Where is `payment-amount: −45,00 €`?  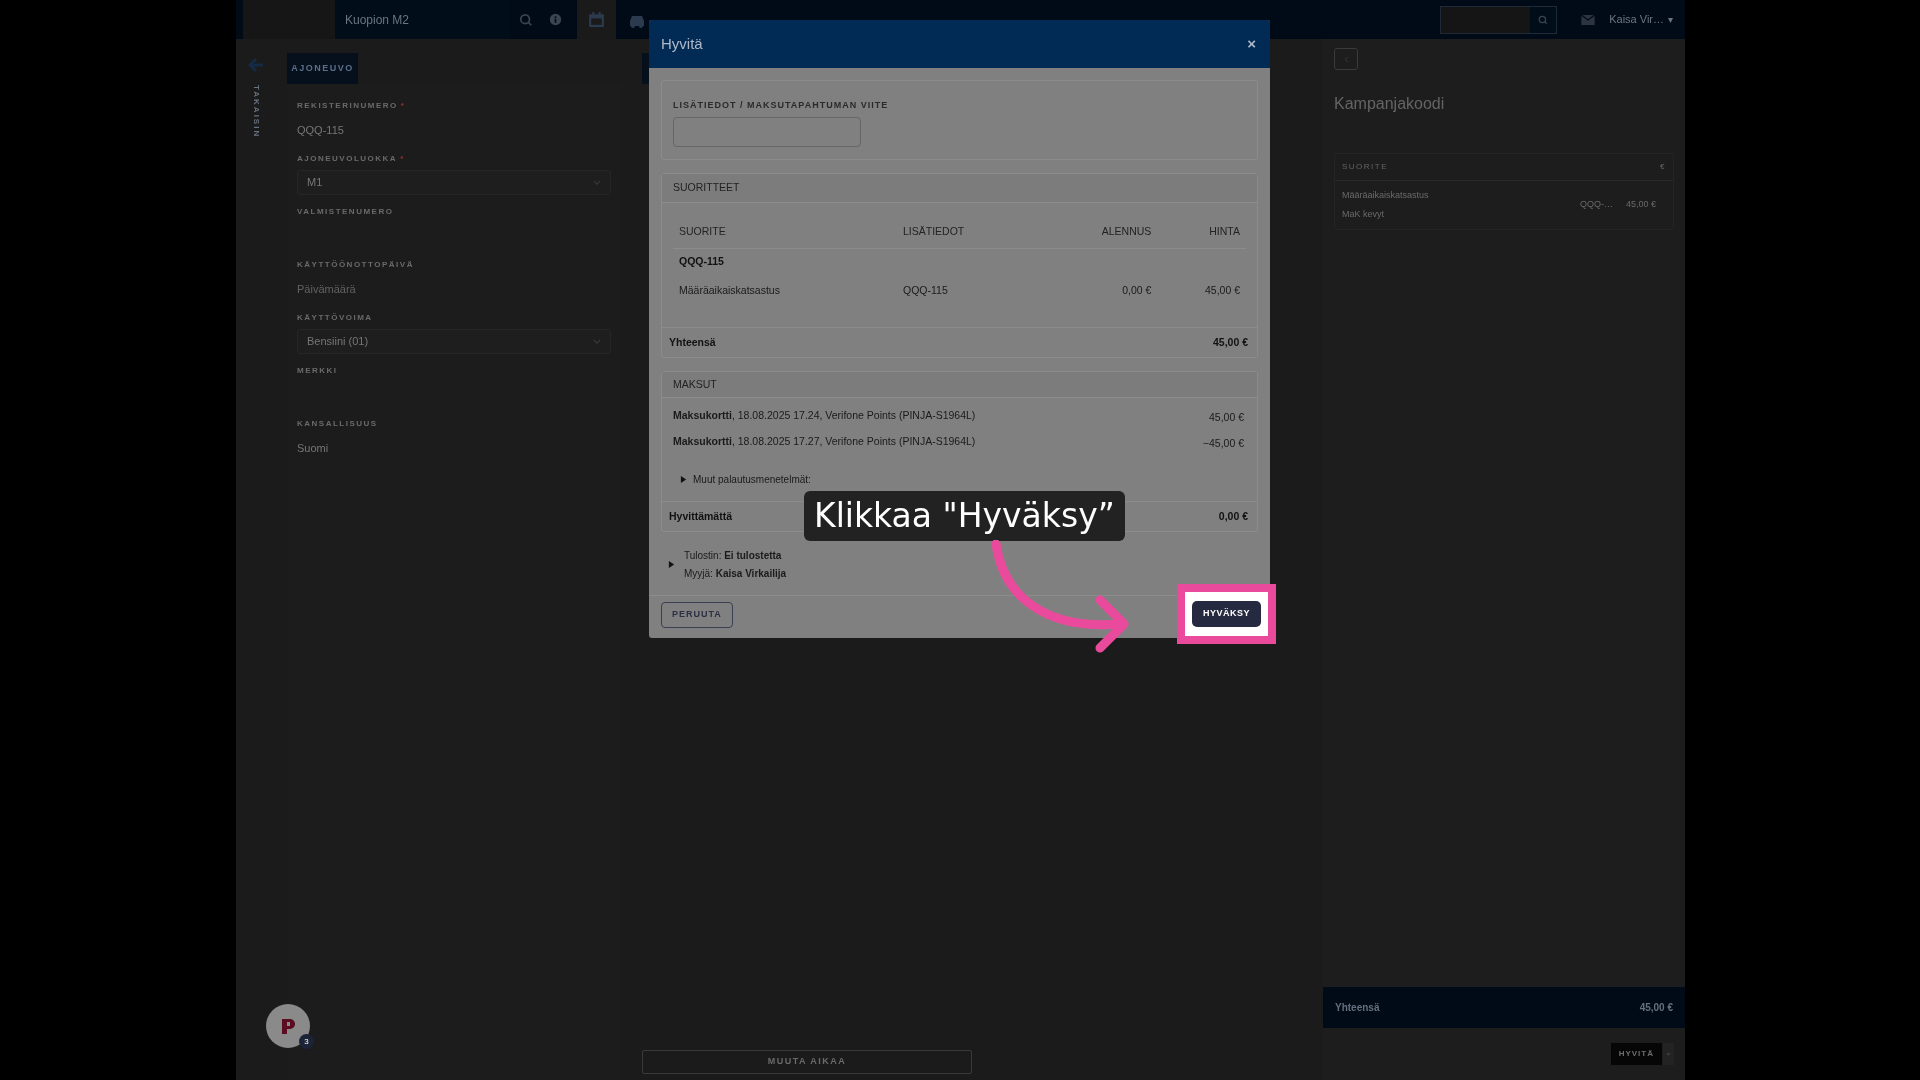 payment-amount: −45,00 € is located at coordinates (1223, 444).